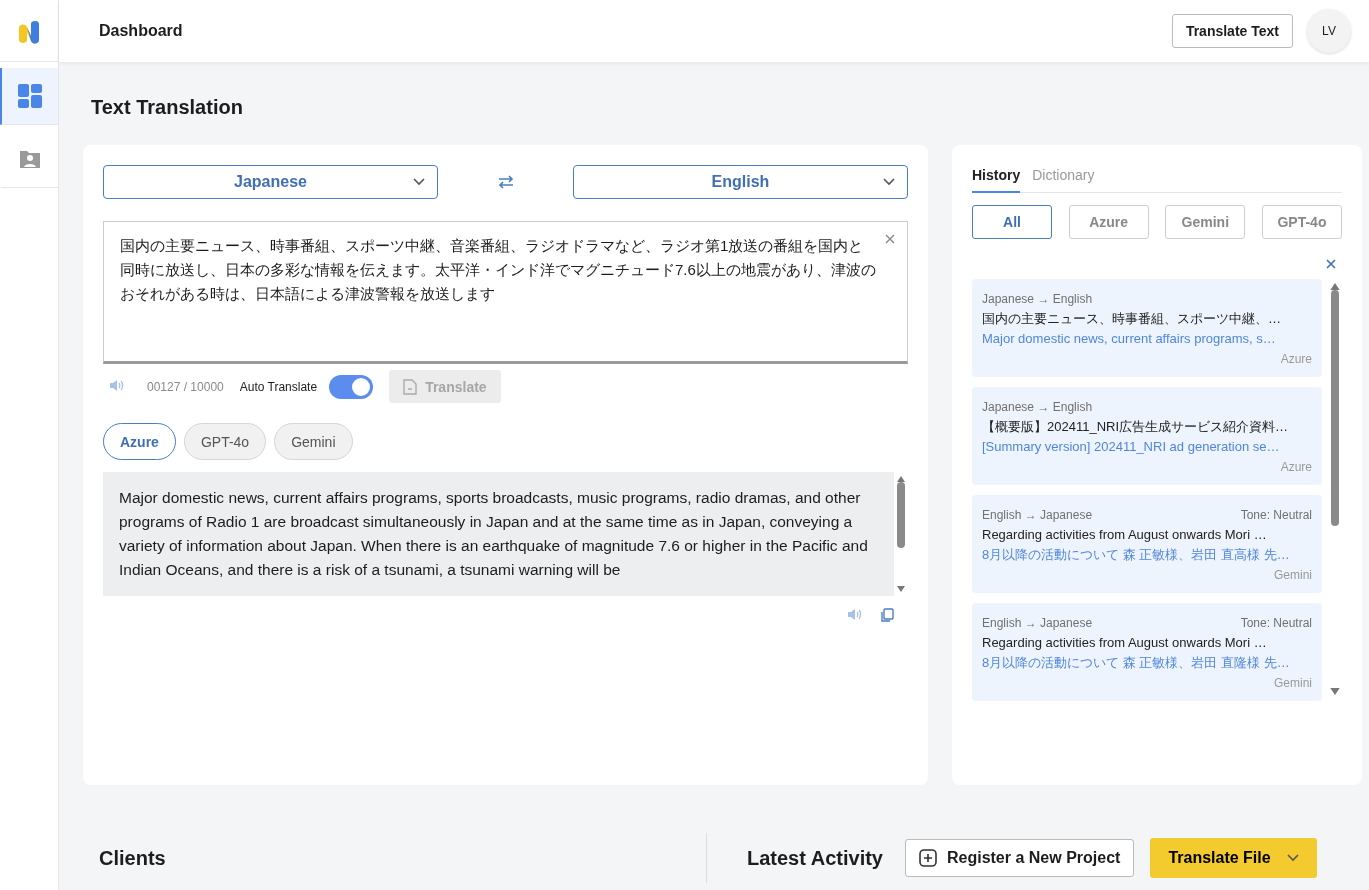 This screenshot has width=1369, height=890. I want to click on swap-icon, so click(505, 182).